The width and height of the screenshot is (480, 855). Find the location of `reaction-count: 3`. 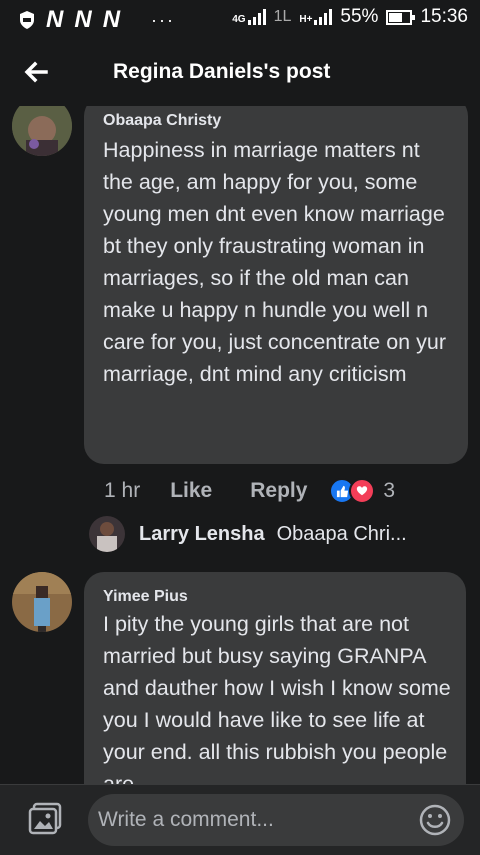

reaction-count: 3 is located at coordinates (389, 491).